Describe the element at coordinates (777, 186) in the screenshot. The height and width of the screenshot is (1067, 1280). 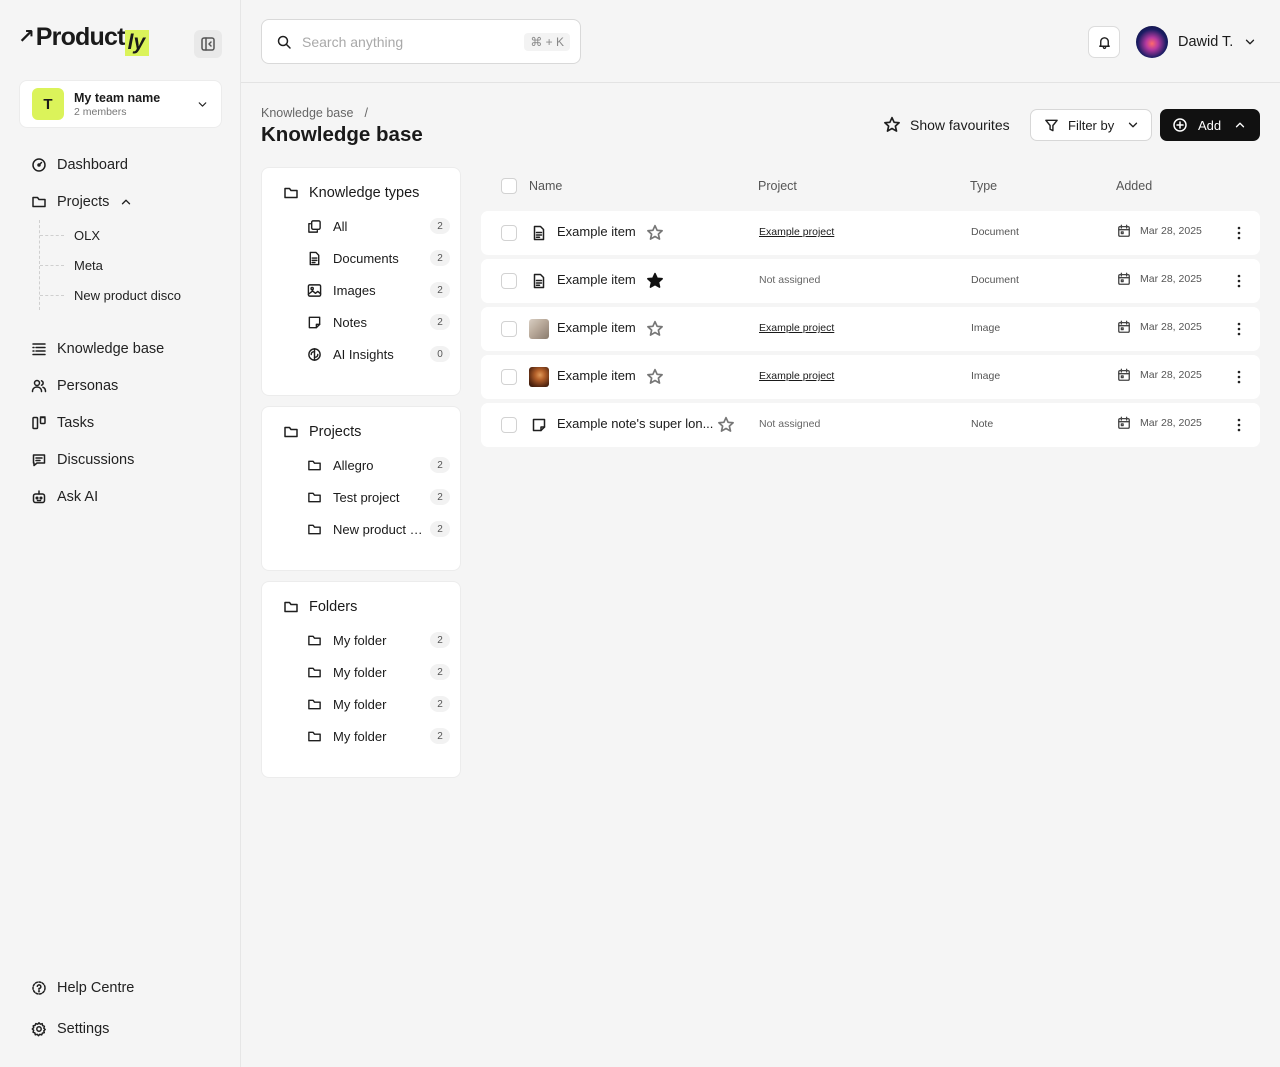
I see `column-project: Project` at that location.